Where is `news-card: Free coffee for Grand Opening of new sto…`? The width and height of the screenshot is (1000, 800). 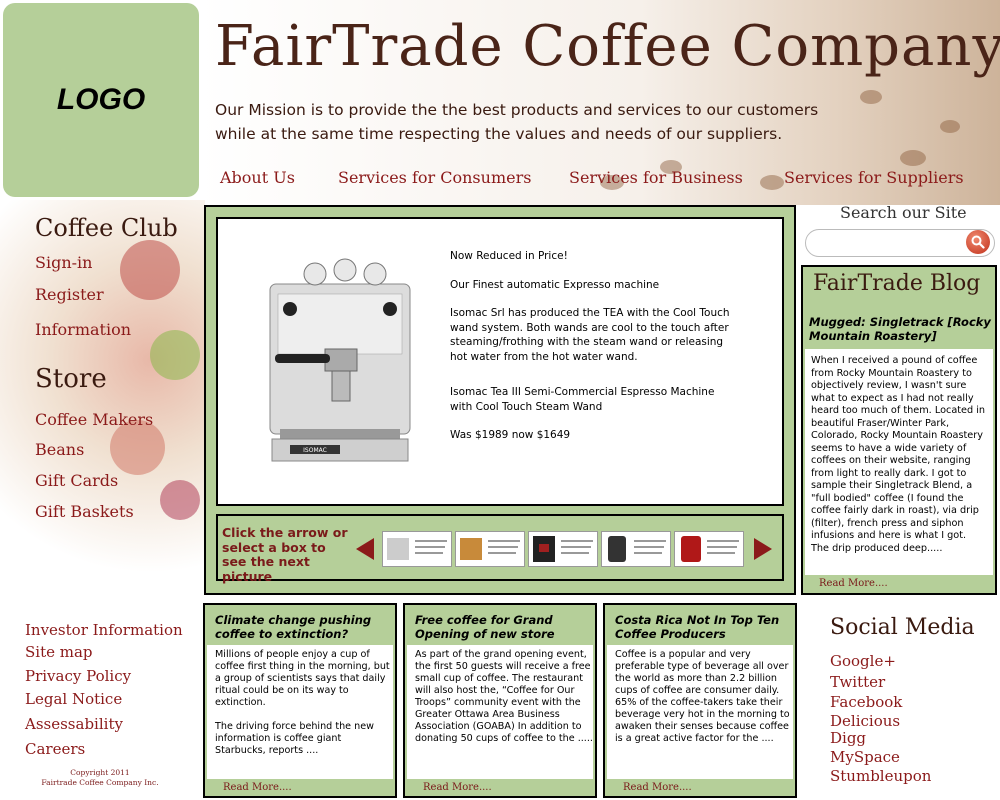 news-card: Free coffee for Grand Opening of new sto… is located at coordinates (500, 700).